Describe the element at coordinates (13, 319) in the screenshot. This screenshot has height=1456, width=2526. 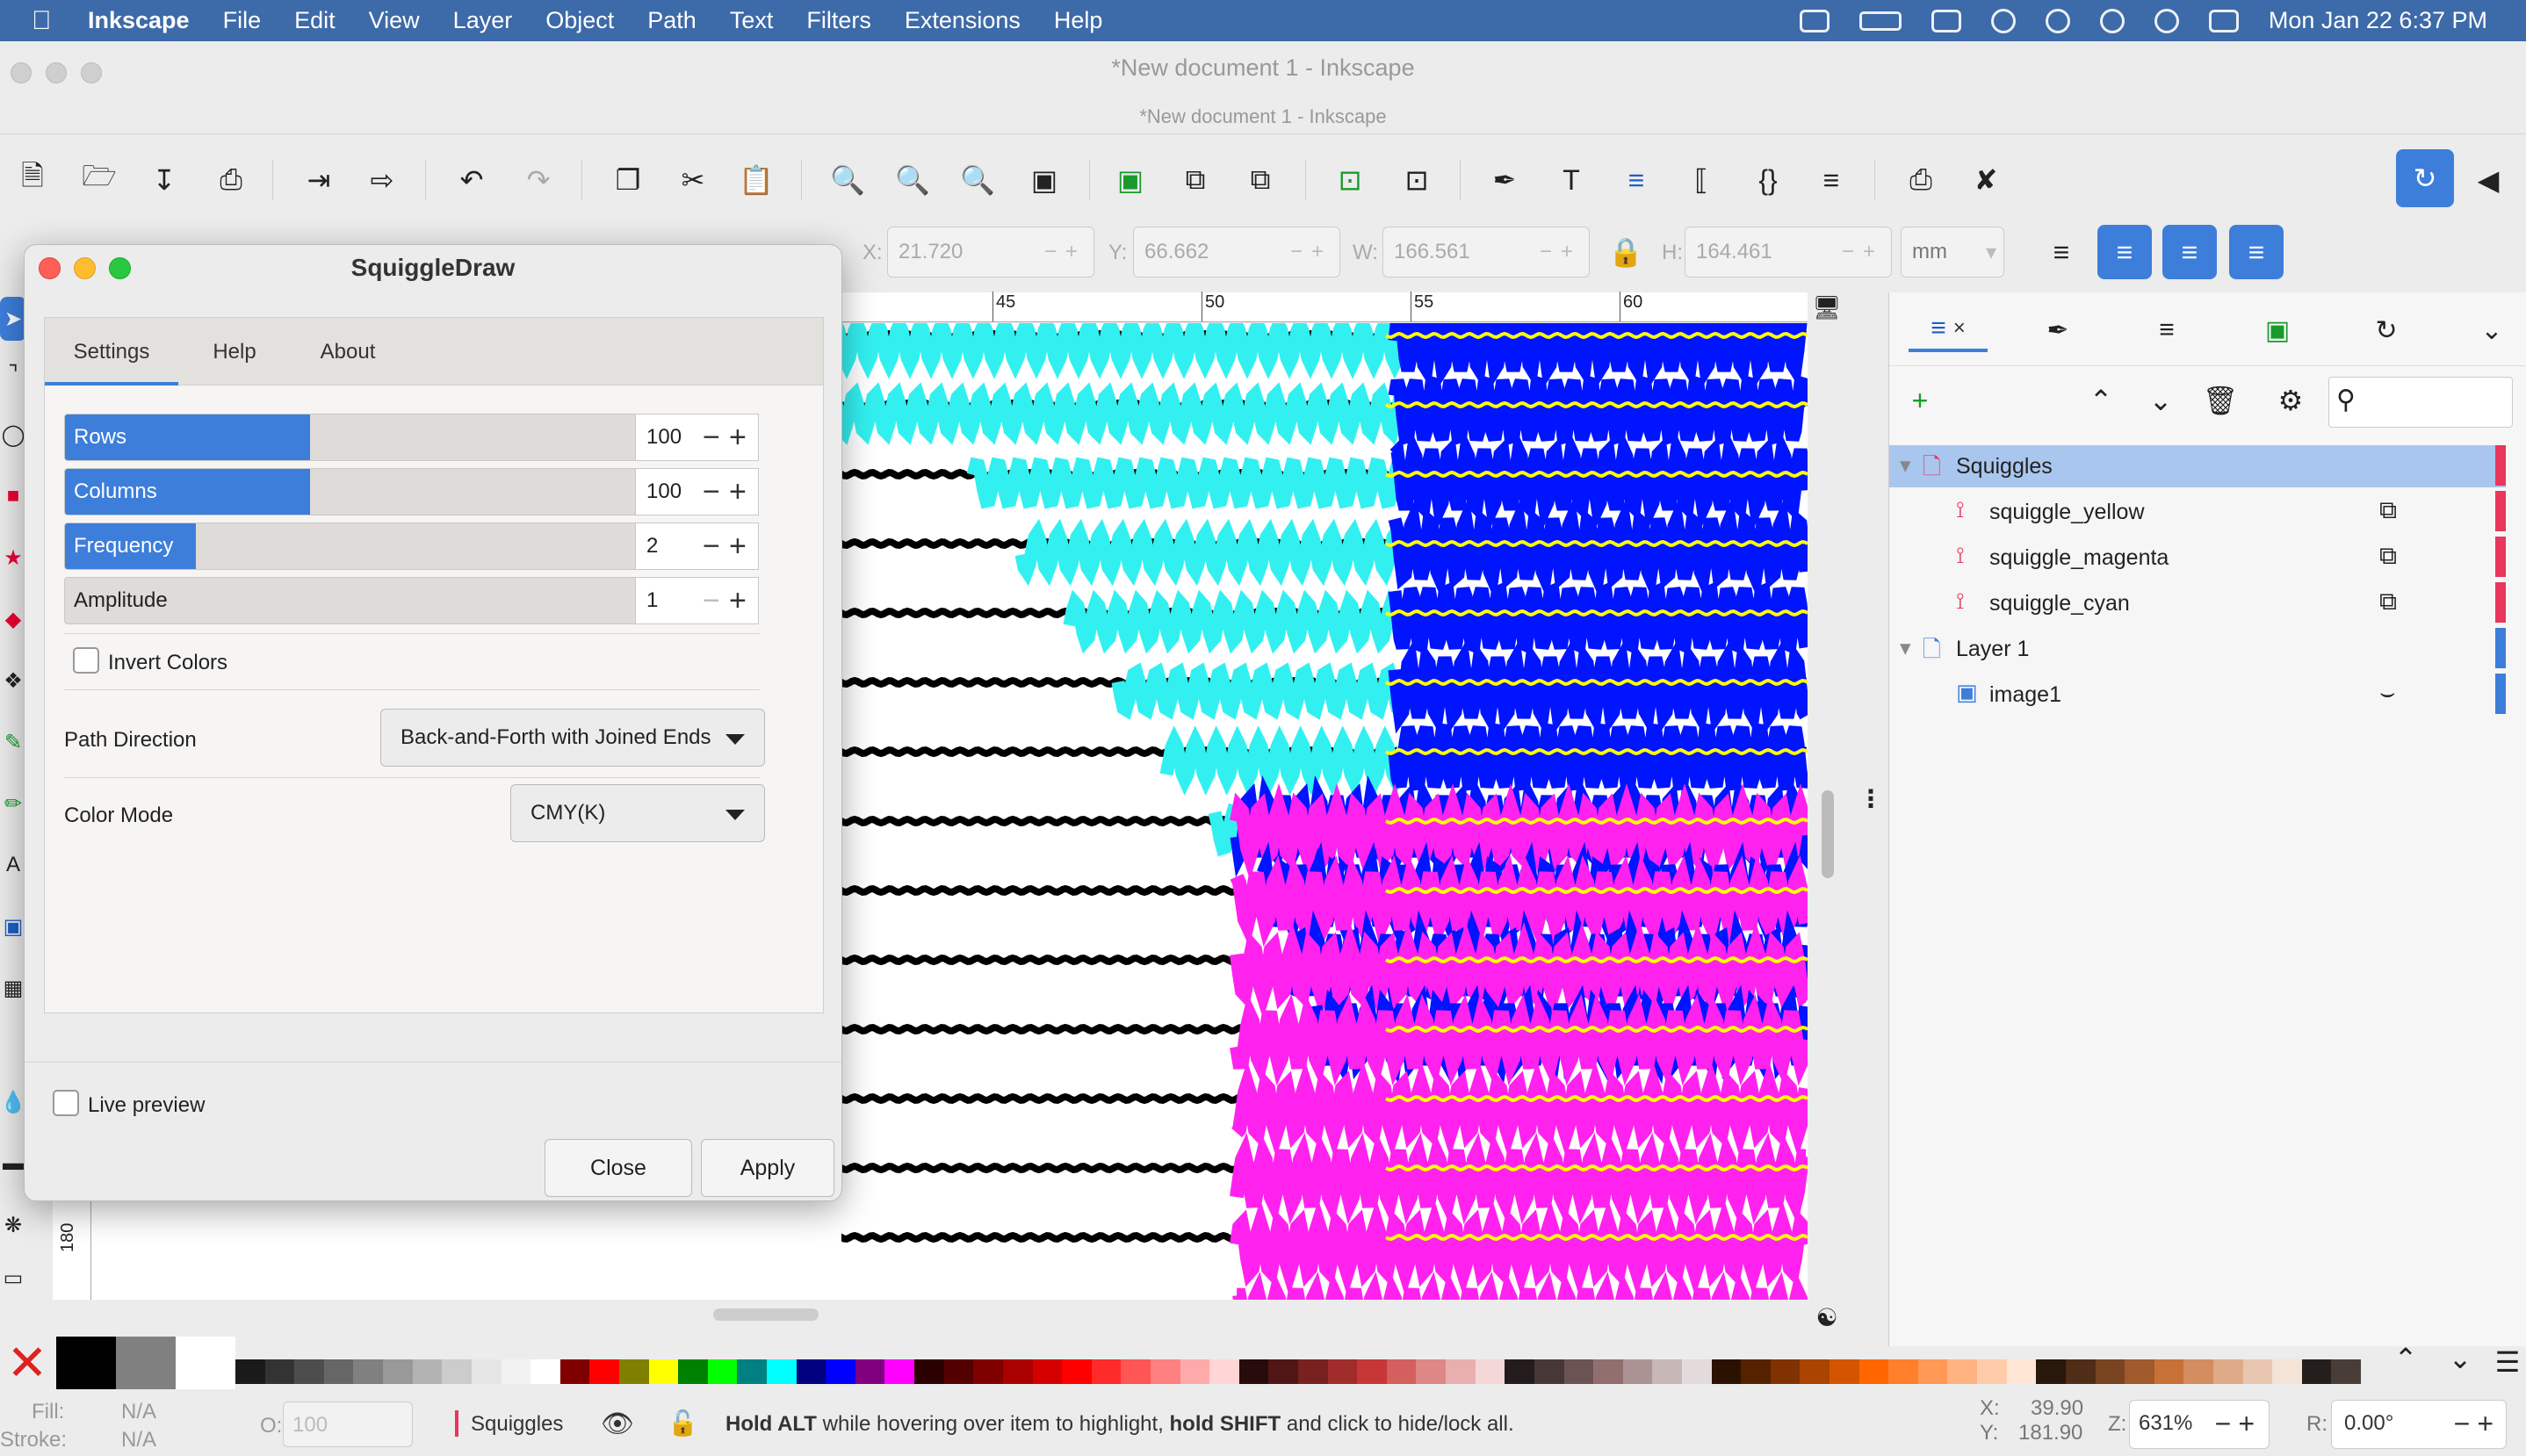
I see `selector-tool-icon: ➤` at that location.